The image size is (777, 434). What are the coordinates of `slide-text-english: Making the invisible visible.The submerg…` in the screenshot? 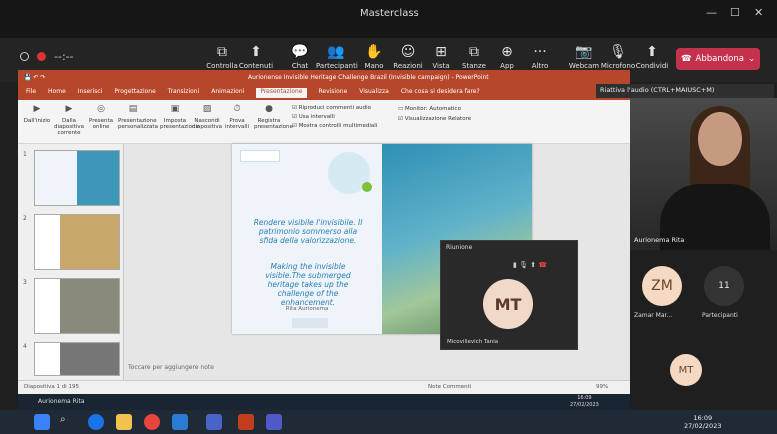 It's located at (308, 284).